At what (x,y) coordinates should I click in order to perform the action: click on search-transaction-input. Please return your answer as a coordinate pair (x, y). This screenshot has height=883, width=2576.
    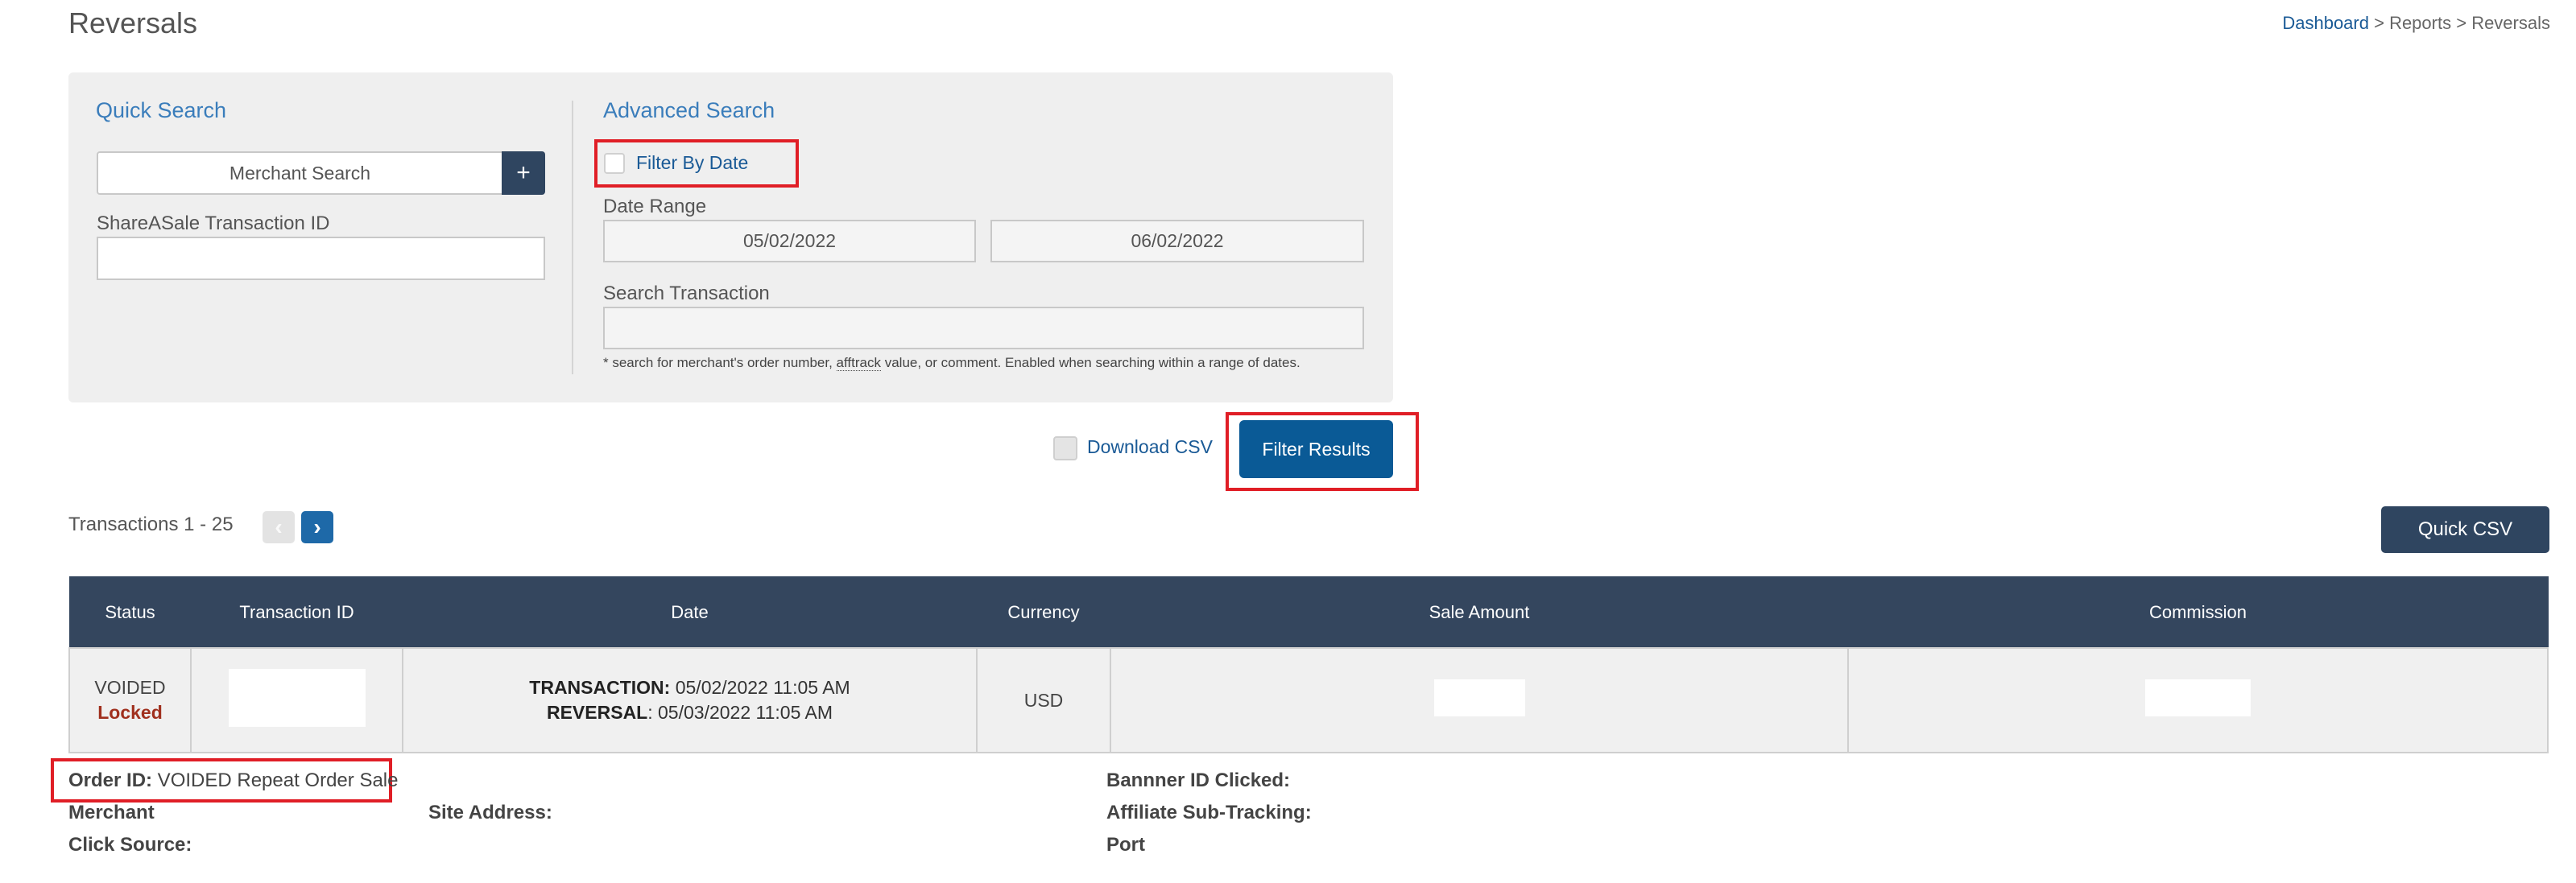
    Looking at the image, I should click on (984, 328).